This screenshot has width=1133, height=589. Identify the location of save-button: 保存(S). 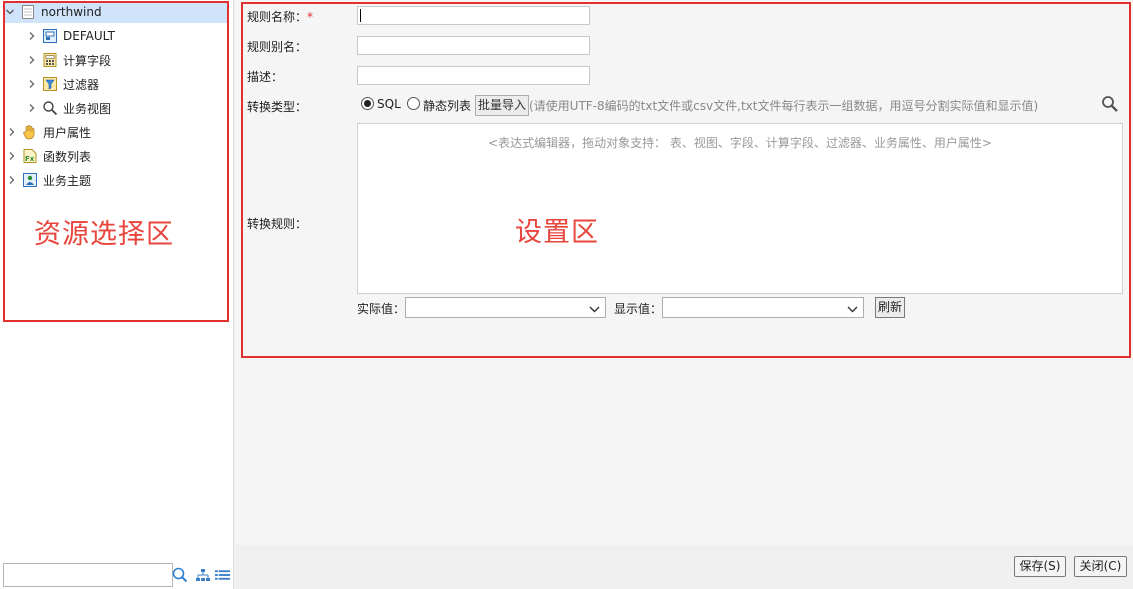
(1040, 566).